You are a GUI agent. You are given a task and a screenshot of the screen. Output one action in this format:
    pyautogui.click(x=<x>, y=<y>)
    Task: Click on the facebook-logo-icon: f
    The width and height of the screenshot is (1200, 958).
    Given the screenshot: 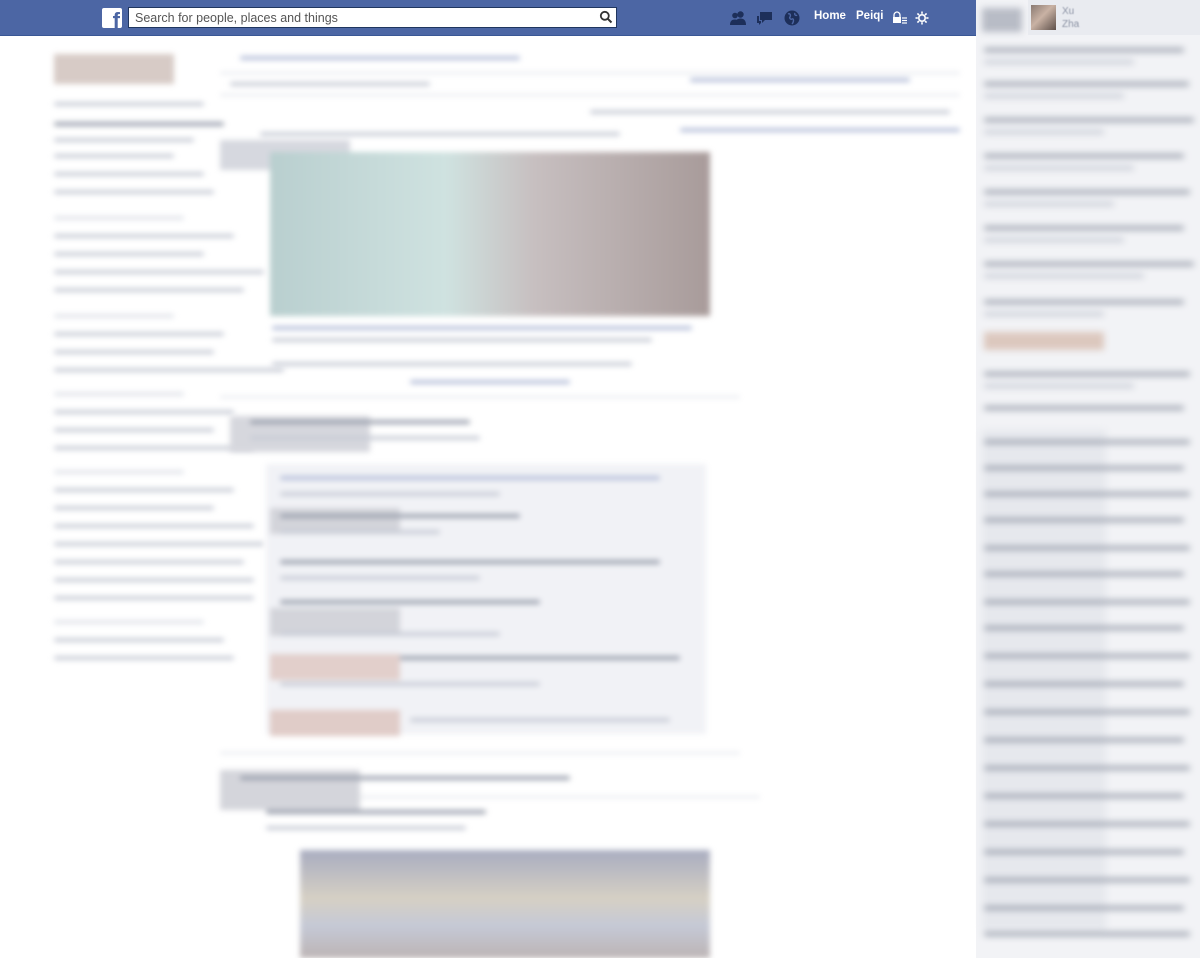 What is the action you would take?
    pyautogui.click(x=112, y=18)
    